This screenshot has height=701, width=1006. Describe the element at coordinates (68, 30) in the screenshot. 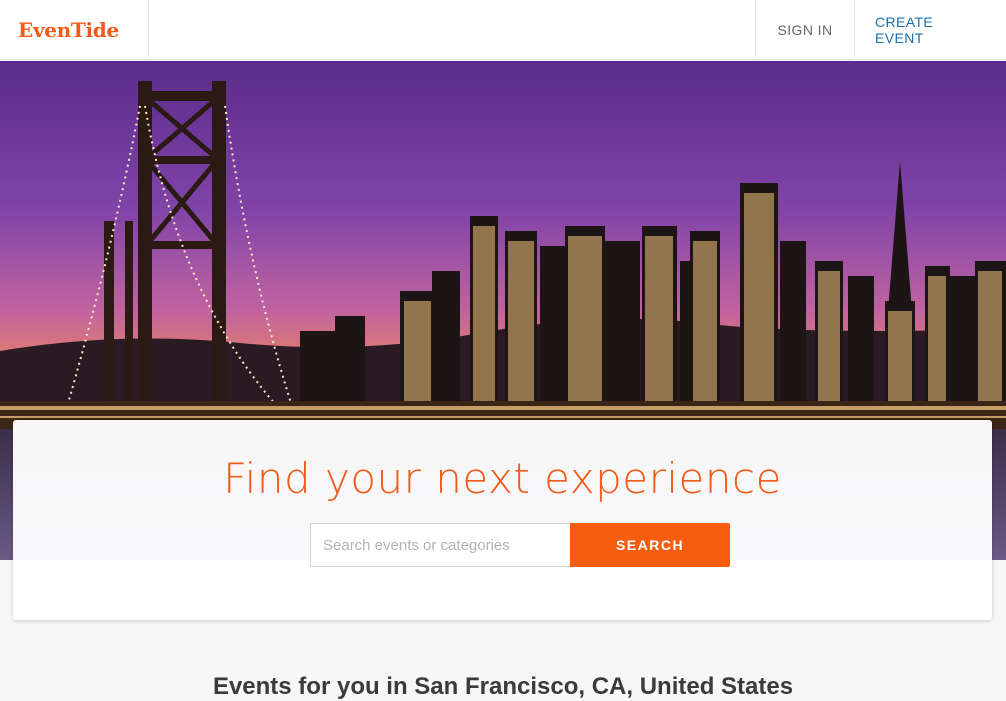

I see `brand-logo: EvenTide` at that location.